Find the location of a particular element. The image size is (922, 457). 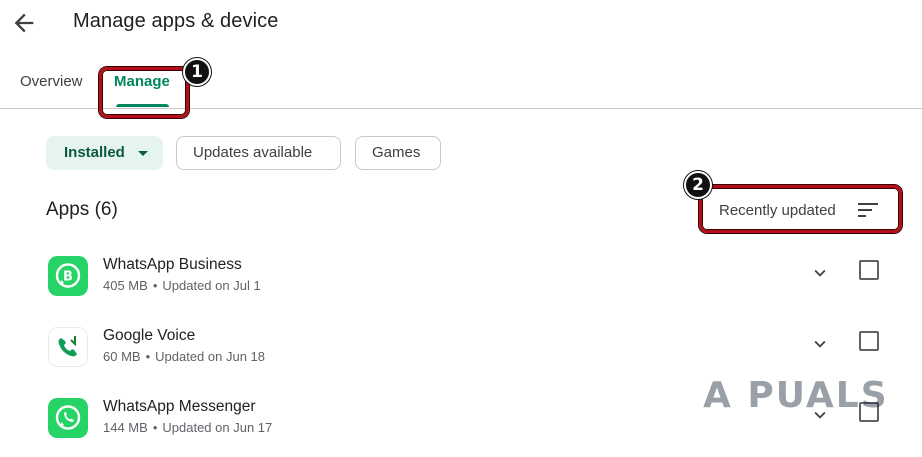

svg-text: B is located at coordinates (68, 277).